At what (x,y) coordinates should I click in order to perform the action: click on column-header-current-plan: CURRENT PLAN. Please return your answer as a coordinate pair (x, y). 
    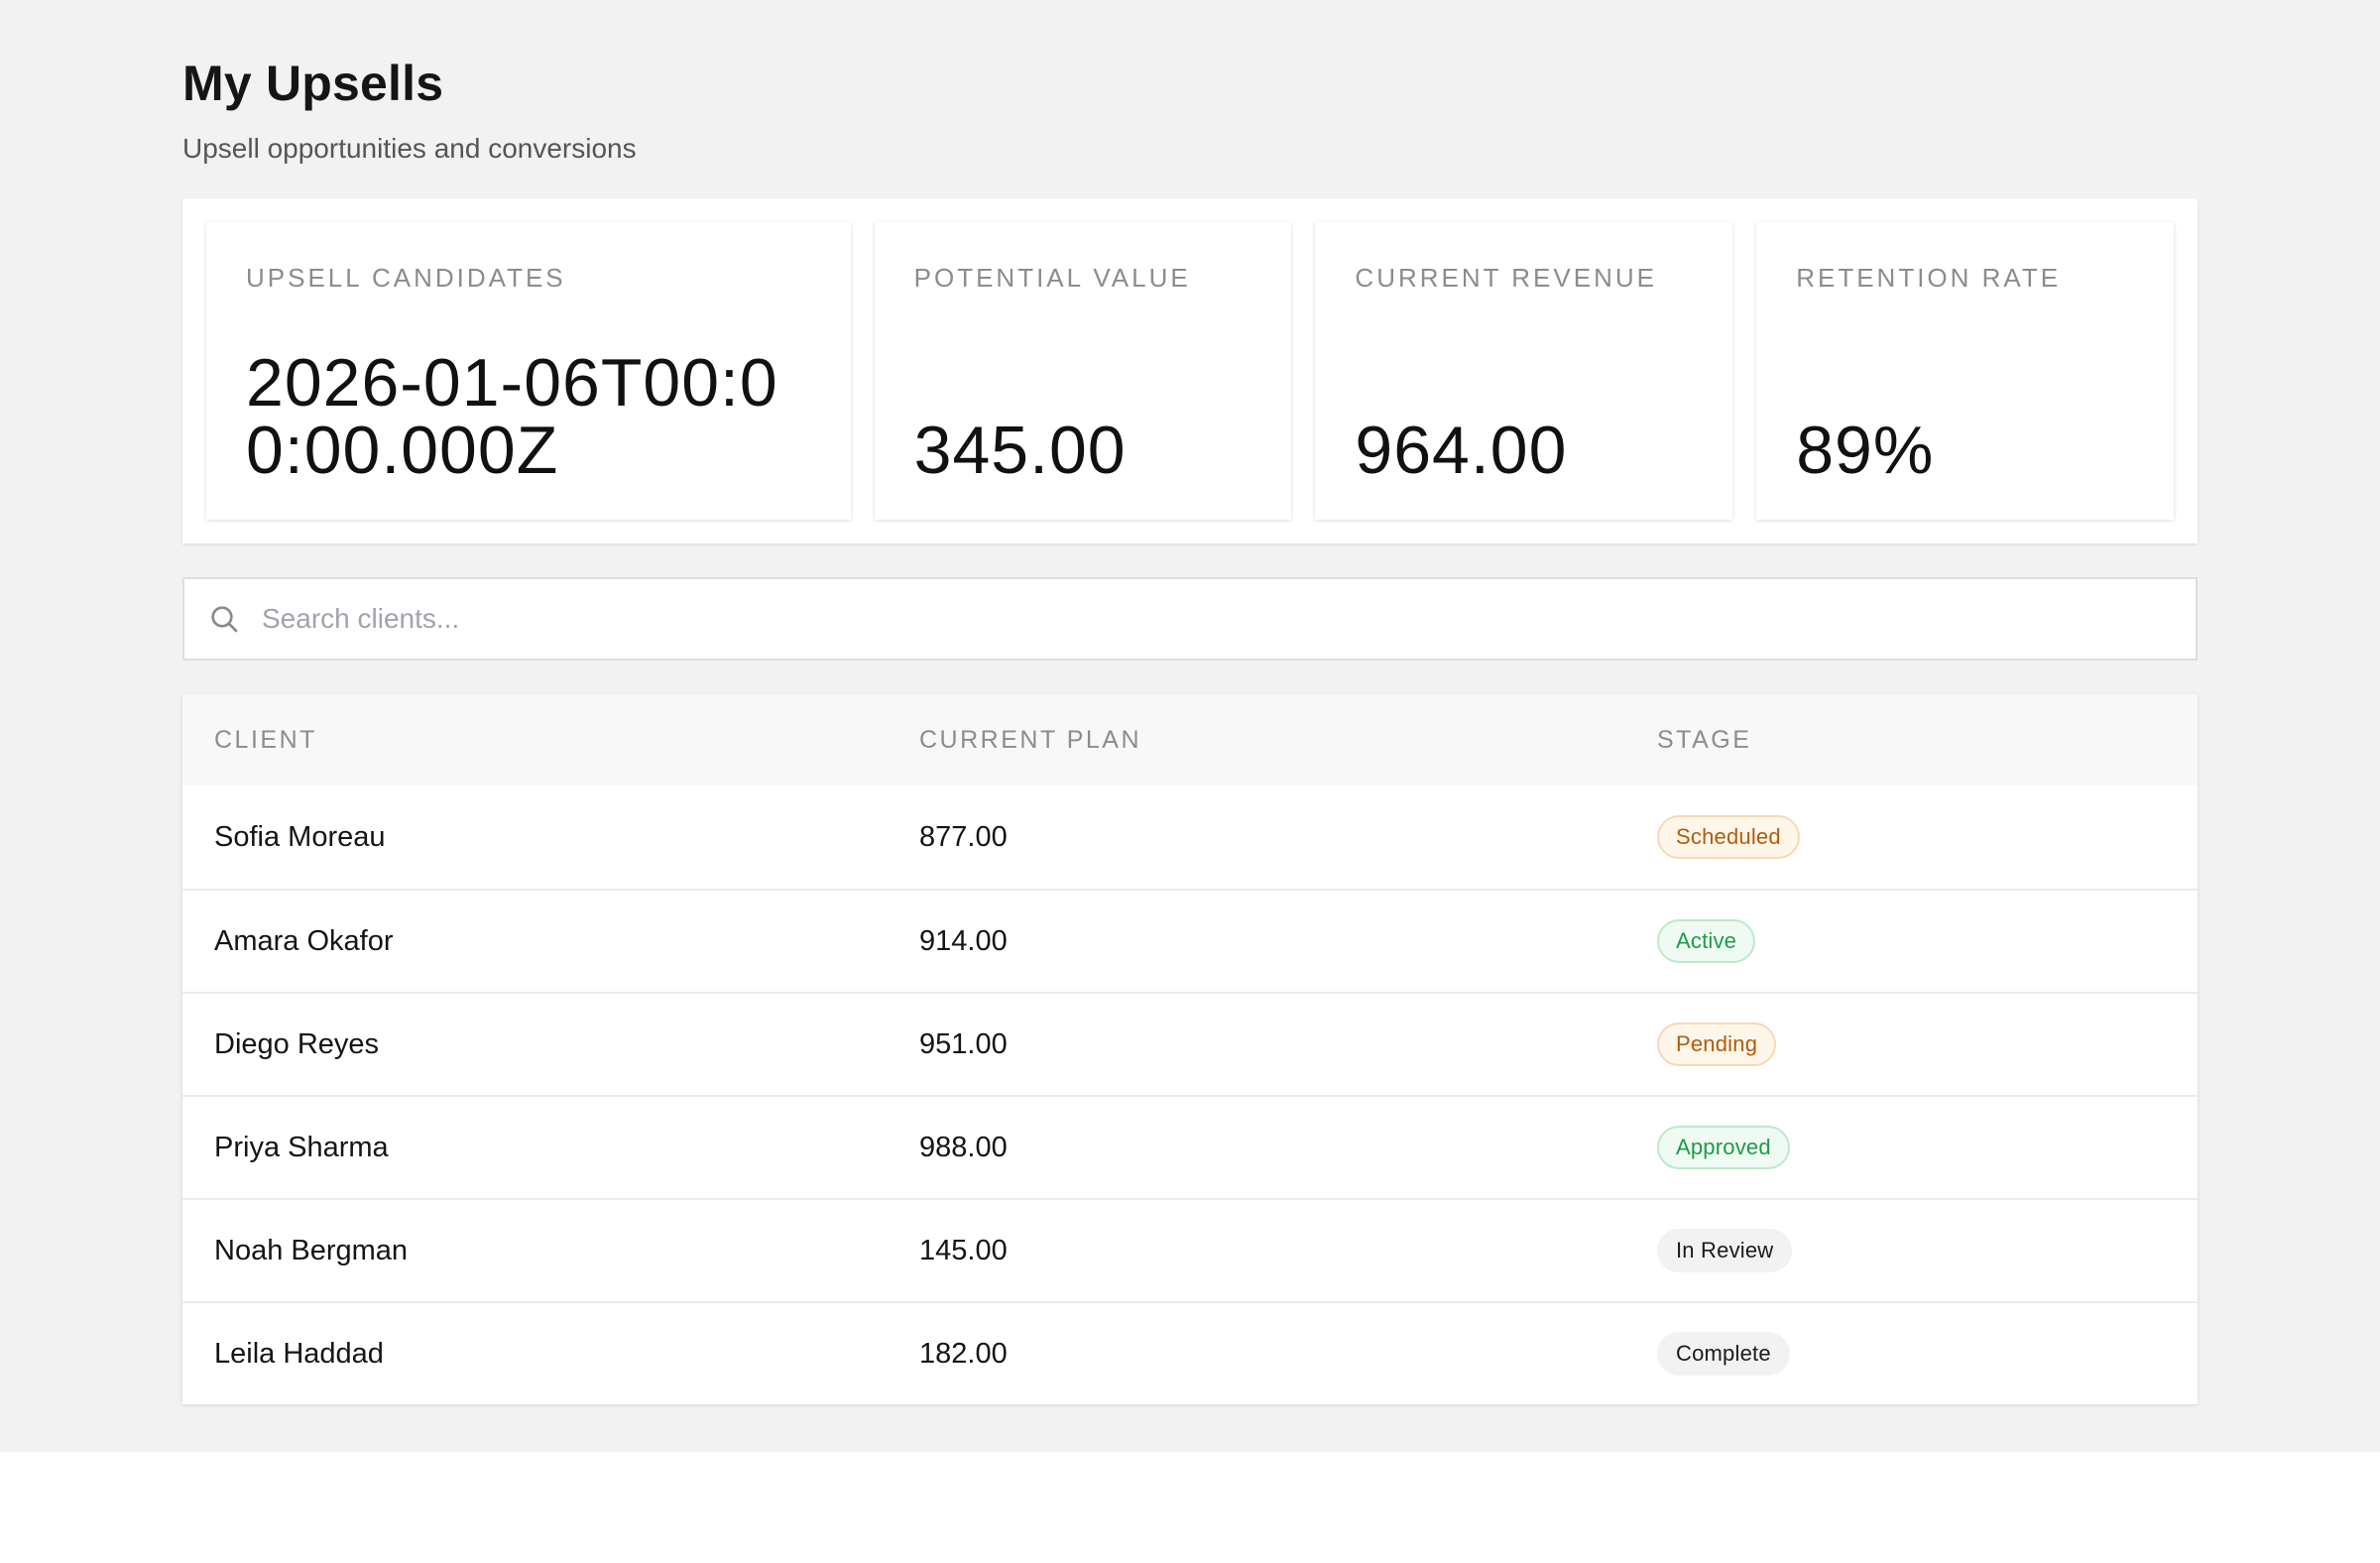
    Looking at the image, I should click on (1288, 740).